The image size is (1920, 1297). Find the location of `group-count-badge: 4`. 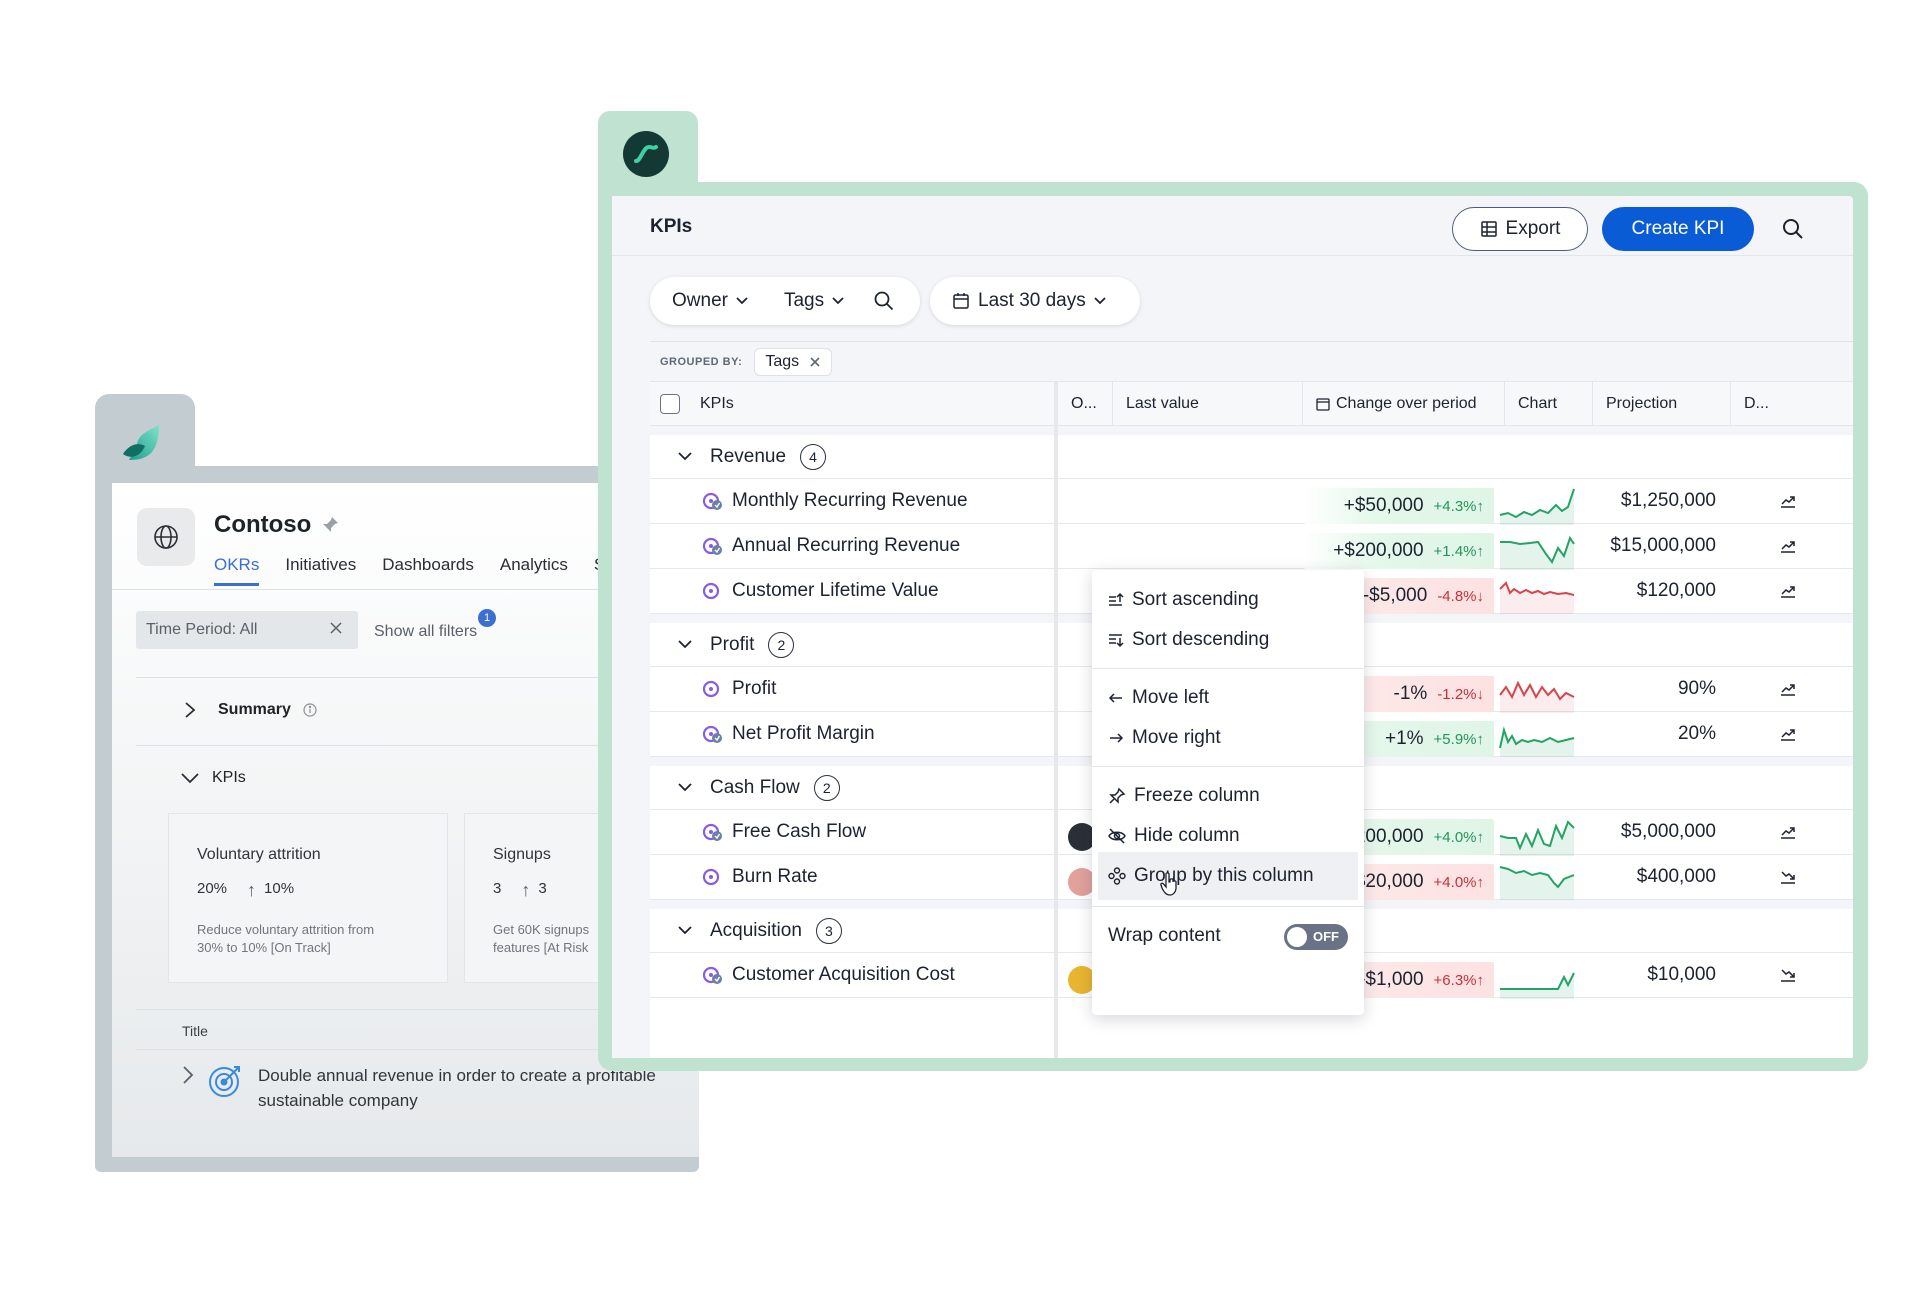

group-count-badge: 4 is located at coordinates (813, 456).